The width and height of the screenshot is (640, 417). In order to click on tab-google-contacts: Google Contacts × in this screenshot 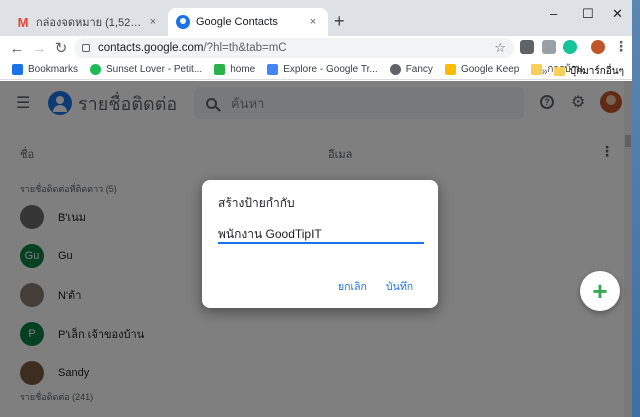, I will do `click(248, 22)`.